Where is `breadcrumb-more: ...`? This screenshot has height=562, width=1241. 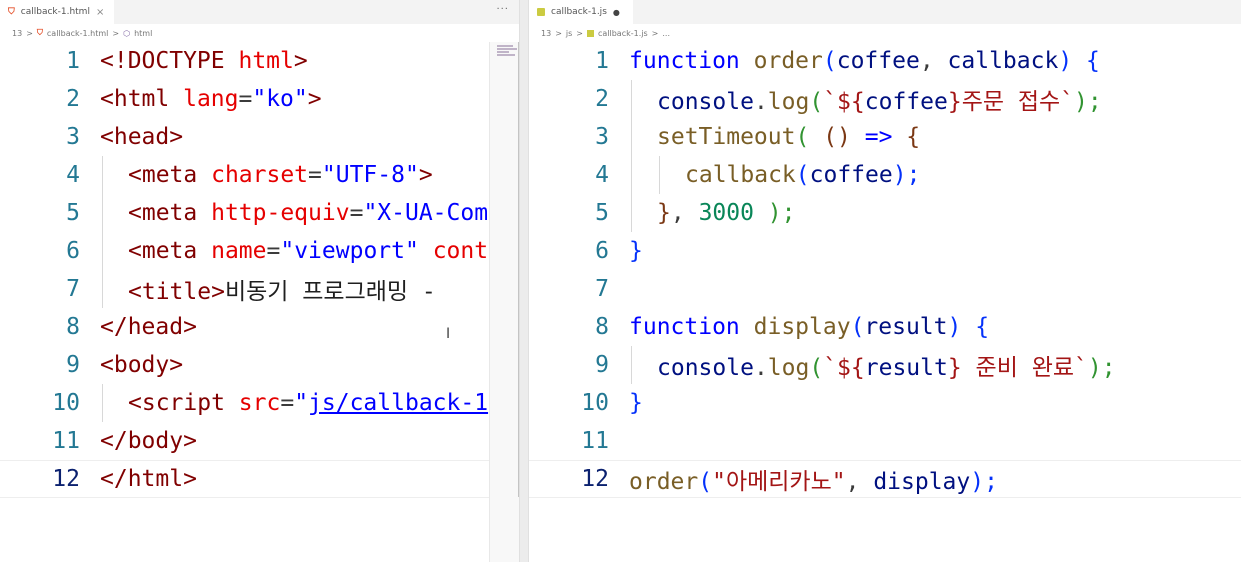
breadcrumb-more: ... is located at coordinates (666, 33).